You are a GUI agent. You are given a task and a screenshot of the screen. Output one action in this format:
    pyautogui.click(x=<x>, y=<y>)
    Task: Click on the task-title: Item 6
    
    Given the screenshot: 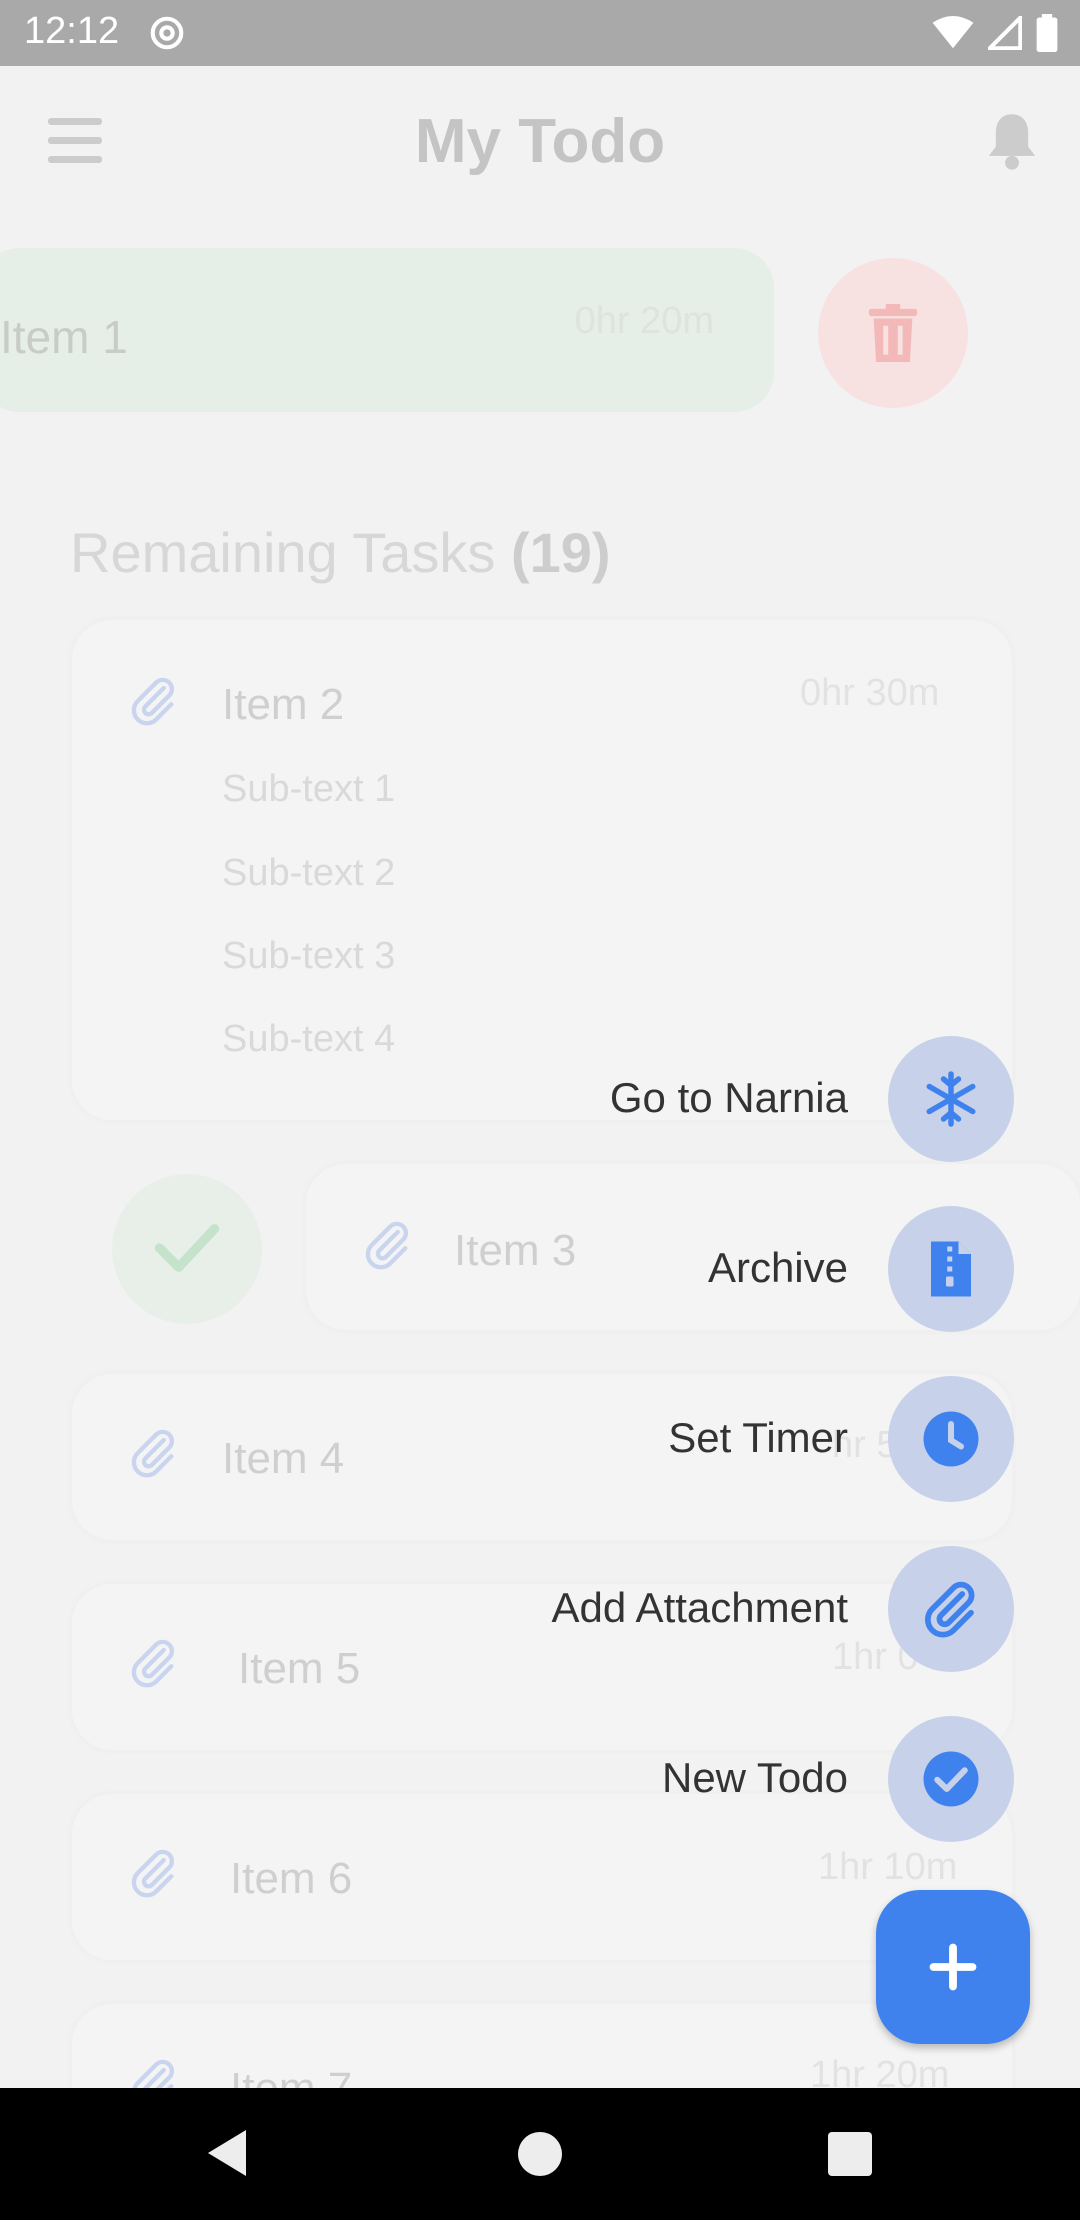 What is the action you would take?
    pyautogui.click(x=291, y=1878)
    